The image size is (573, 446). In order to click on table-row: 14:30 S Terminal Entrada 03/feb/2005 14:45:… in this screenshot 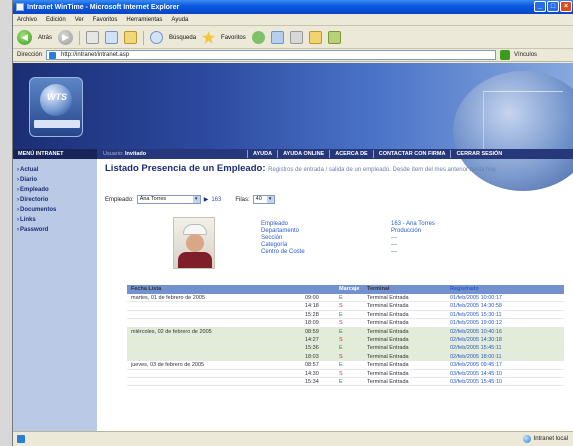, I will do `click(345, 374)`.